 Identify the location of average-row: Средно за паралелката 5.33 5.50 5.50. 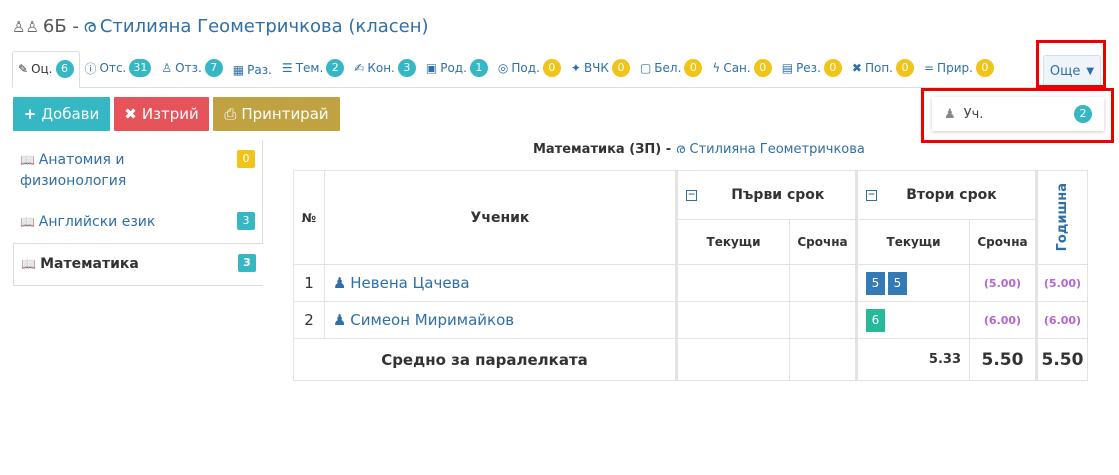
(690, 359).